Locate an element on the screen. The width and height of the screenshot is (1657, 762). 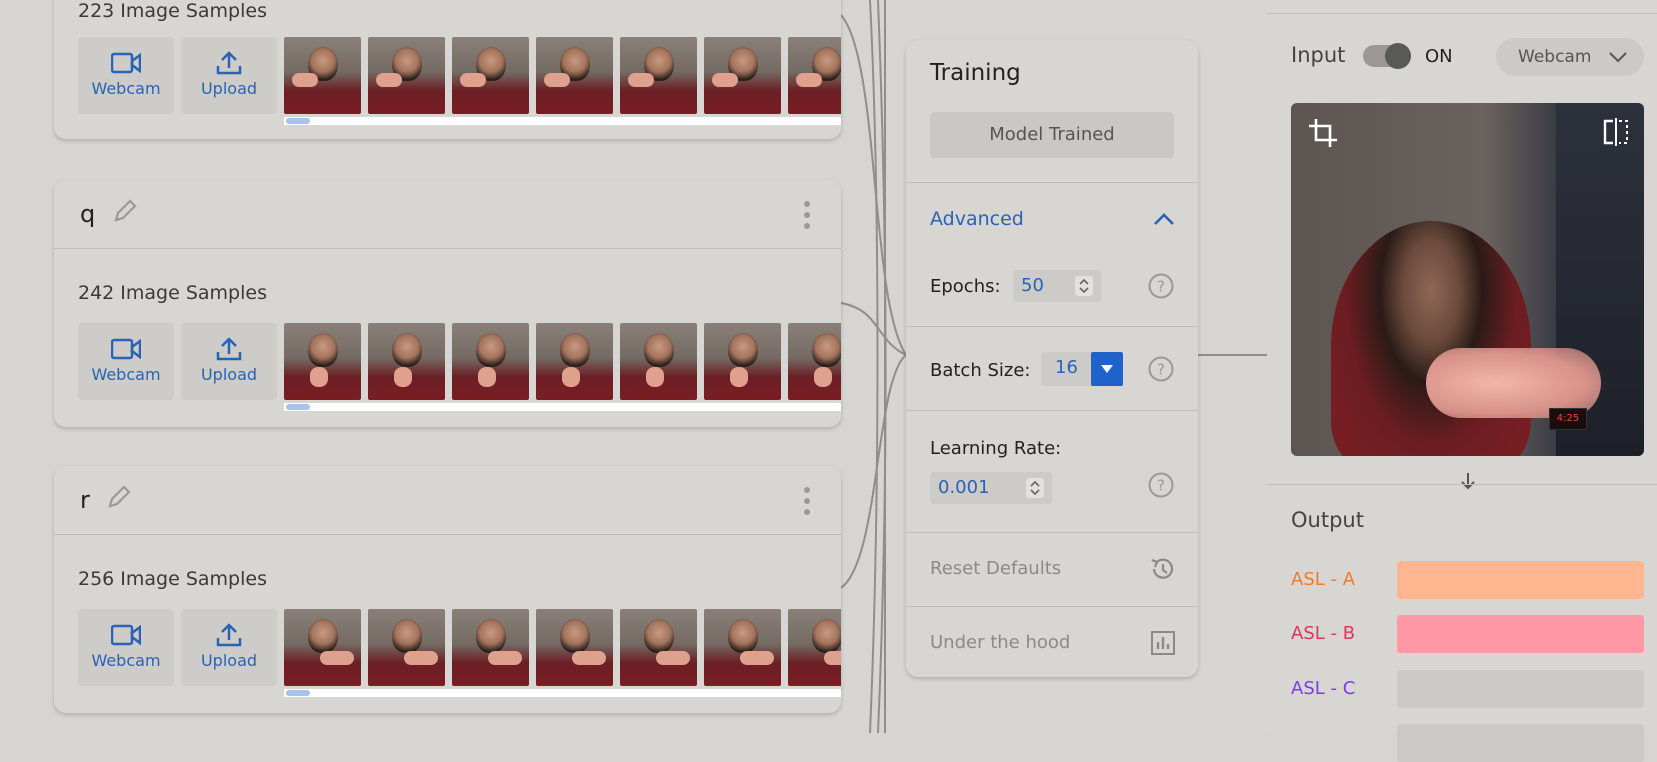
chevron-up-icon is located at coordinates (1164, 219).